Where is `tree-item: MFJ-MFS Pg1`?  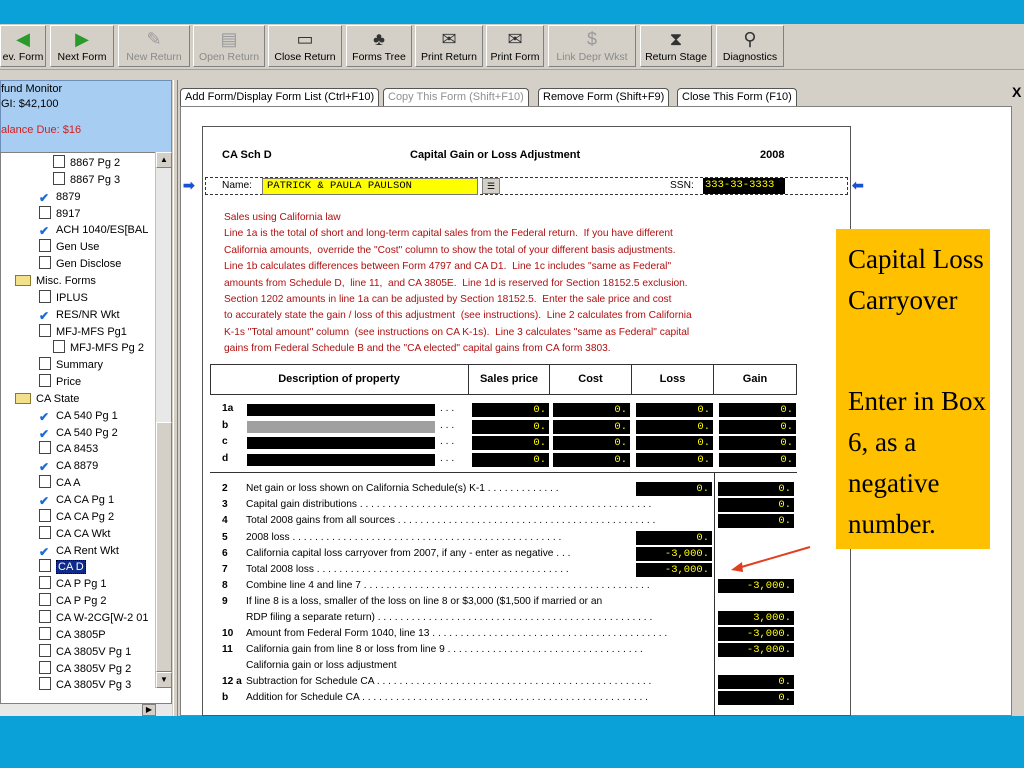 tree-item: MFJ-MFS Pg1 is located at coordinates (83, 332).